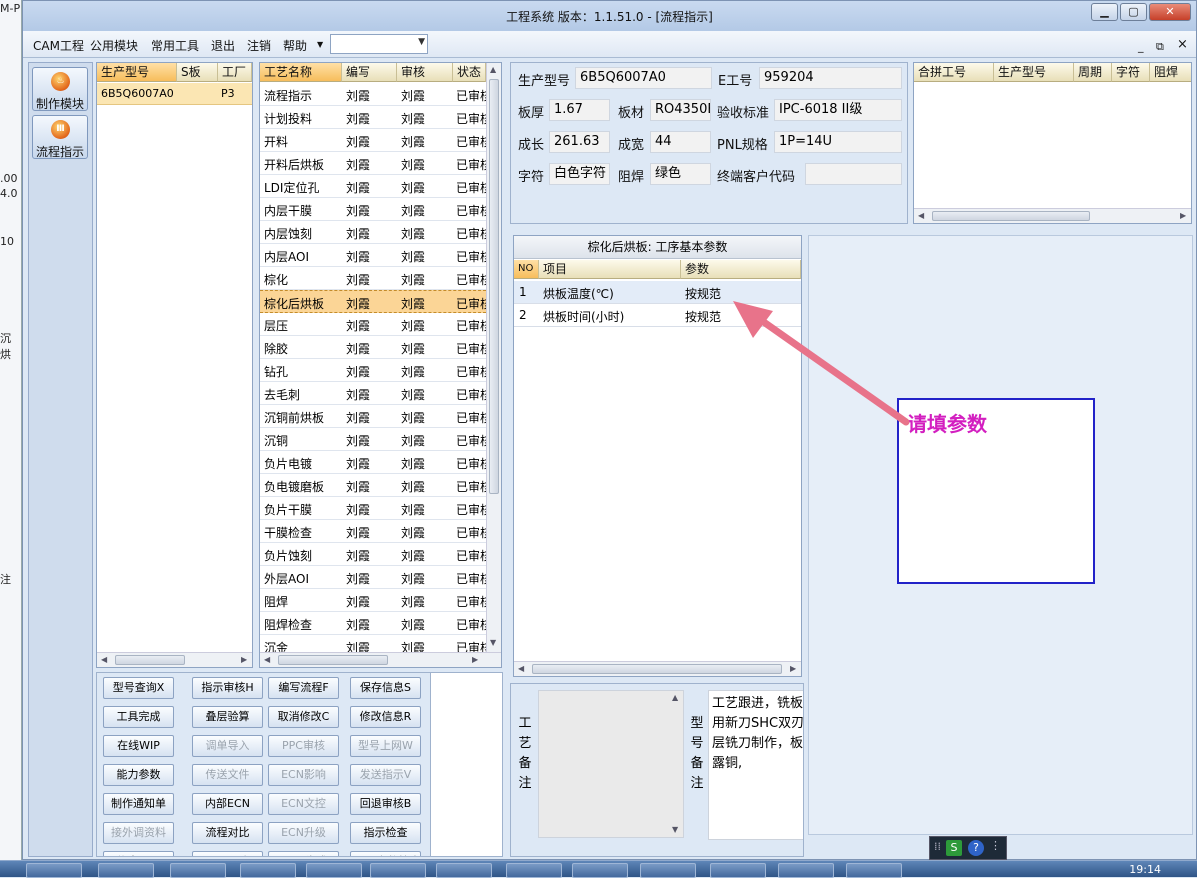 This screenshot has width=1197, height=878. What do you see at coordinates (227, 833) in the screenshot?
I see `action-button: 流程对比` at bounding box center [227, 833].